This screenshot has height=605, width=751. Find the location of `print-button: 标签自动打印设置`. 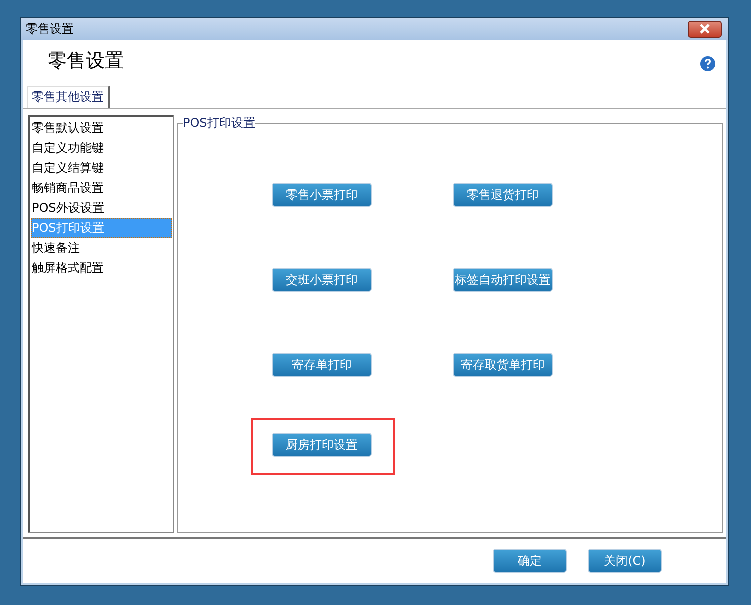

print-button: 标签自动打印设置 is located at coordinates (503, 280).